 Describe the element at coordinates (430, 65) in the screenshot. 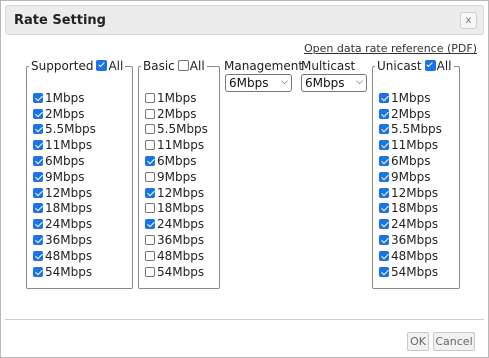

I see `unicast-all-checkbox` at that location.